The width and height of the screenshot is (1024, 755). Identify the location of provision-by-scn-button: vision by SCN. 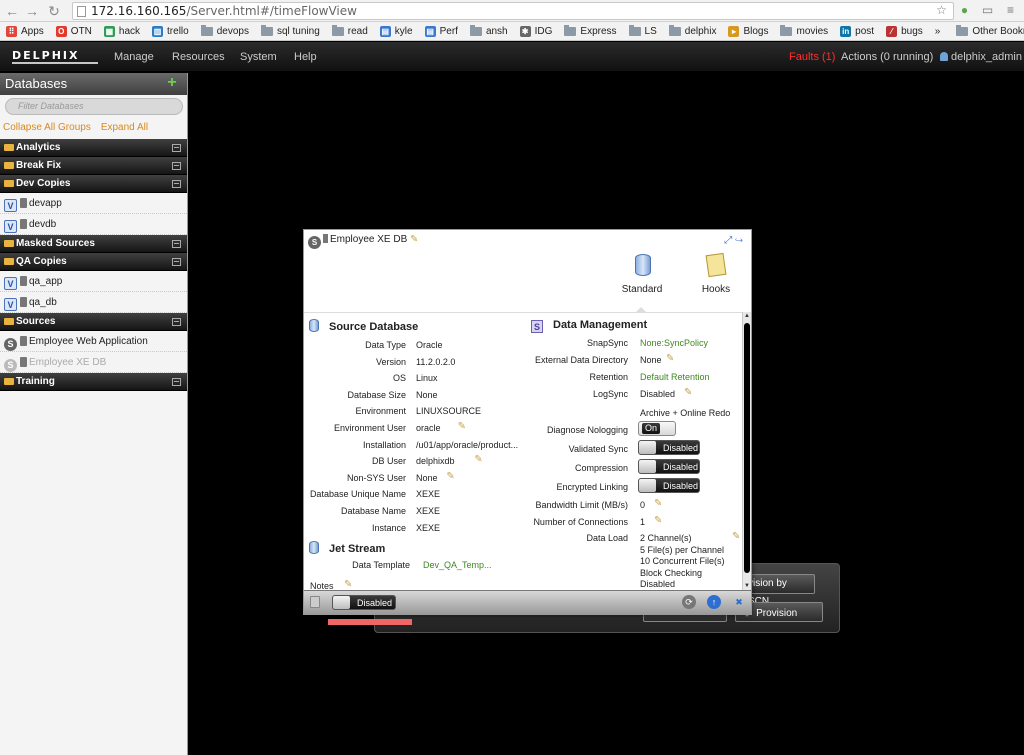
(779, 590).